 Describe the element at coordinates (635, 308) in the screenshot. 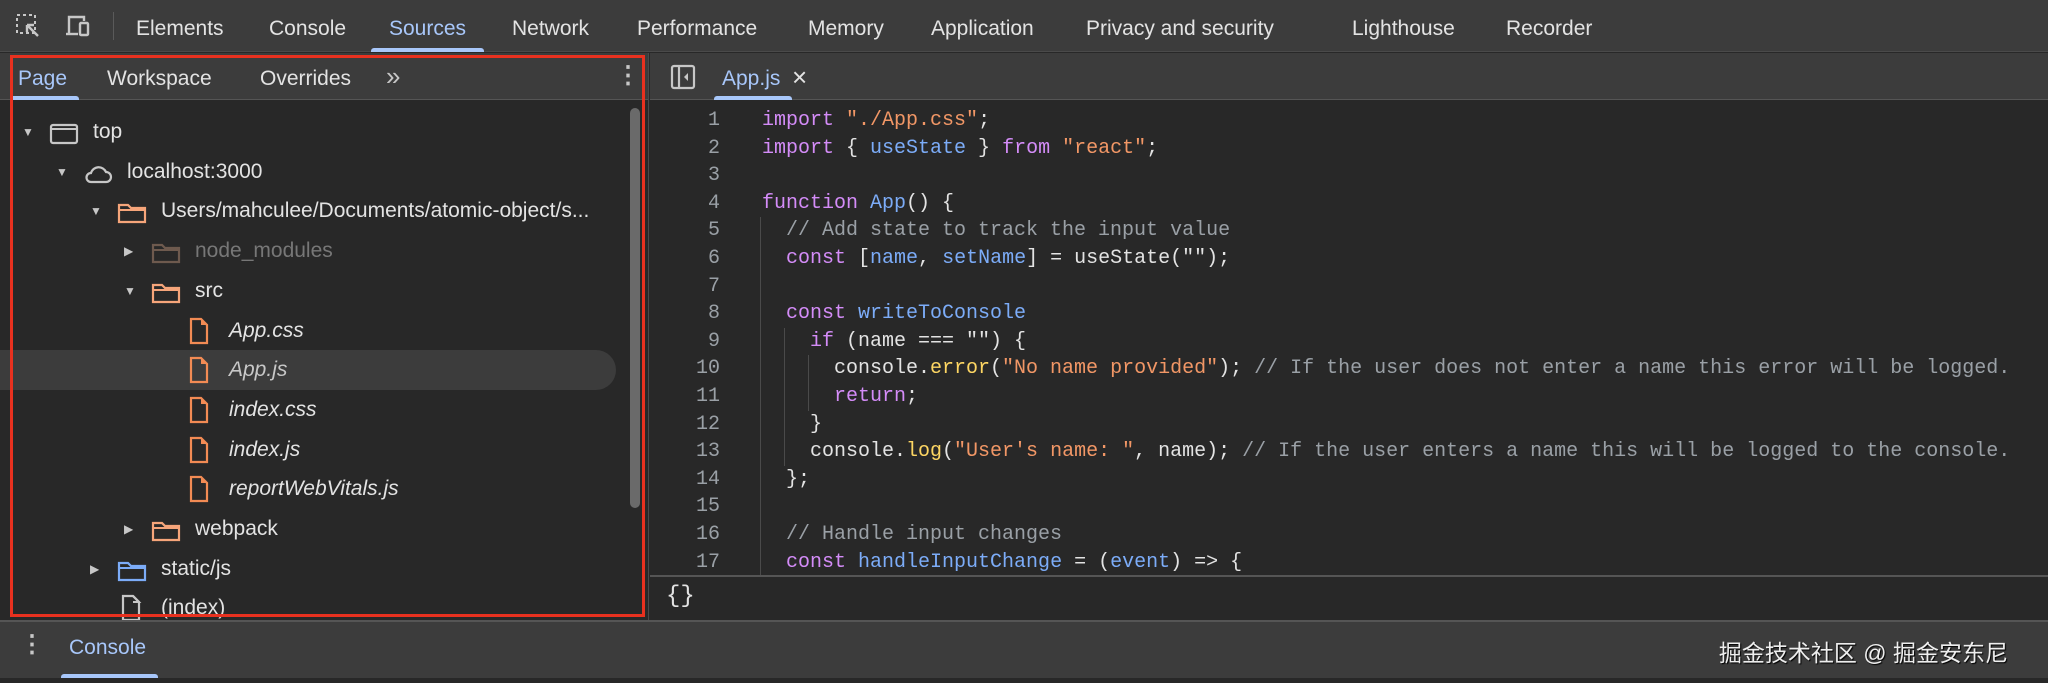

I see `scrollbar` at that location.